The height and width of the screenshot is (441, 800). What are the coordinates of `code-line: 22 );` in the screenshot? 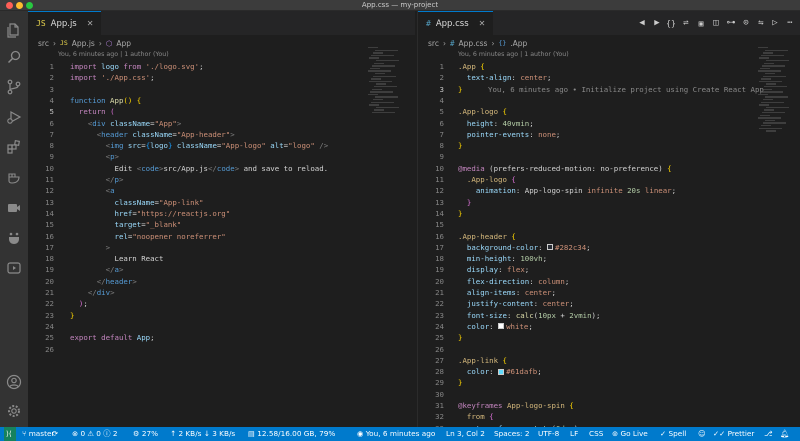 It's located at (221, 303).